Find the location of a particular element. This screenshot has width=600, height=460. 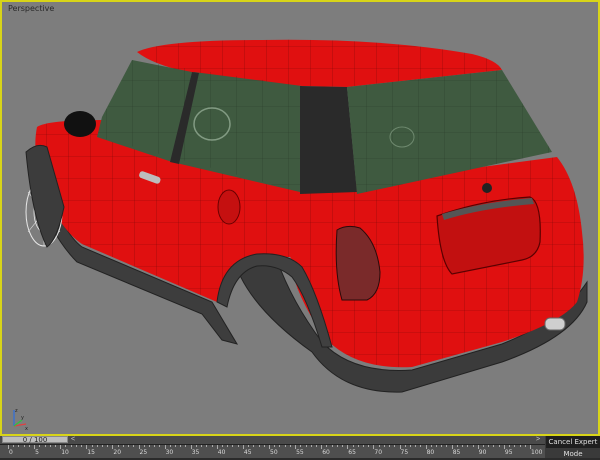

axis-tripod: z x y is located at coordinates (20, 420).